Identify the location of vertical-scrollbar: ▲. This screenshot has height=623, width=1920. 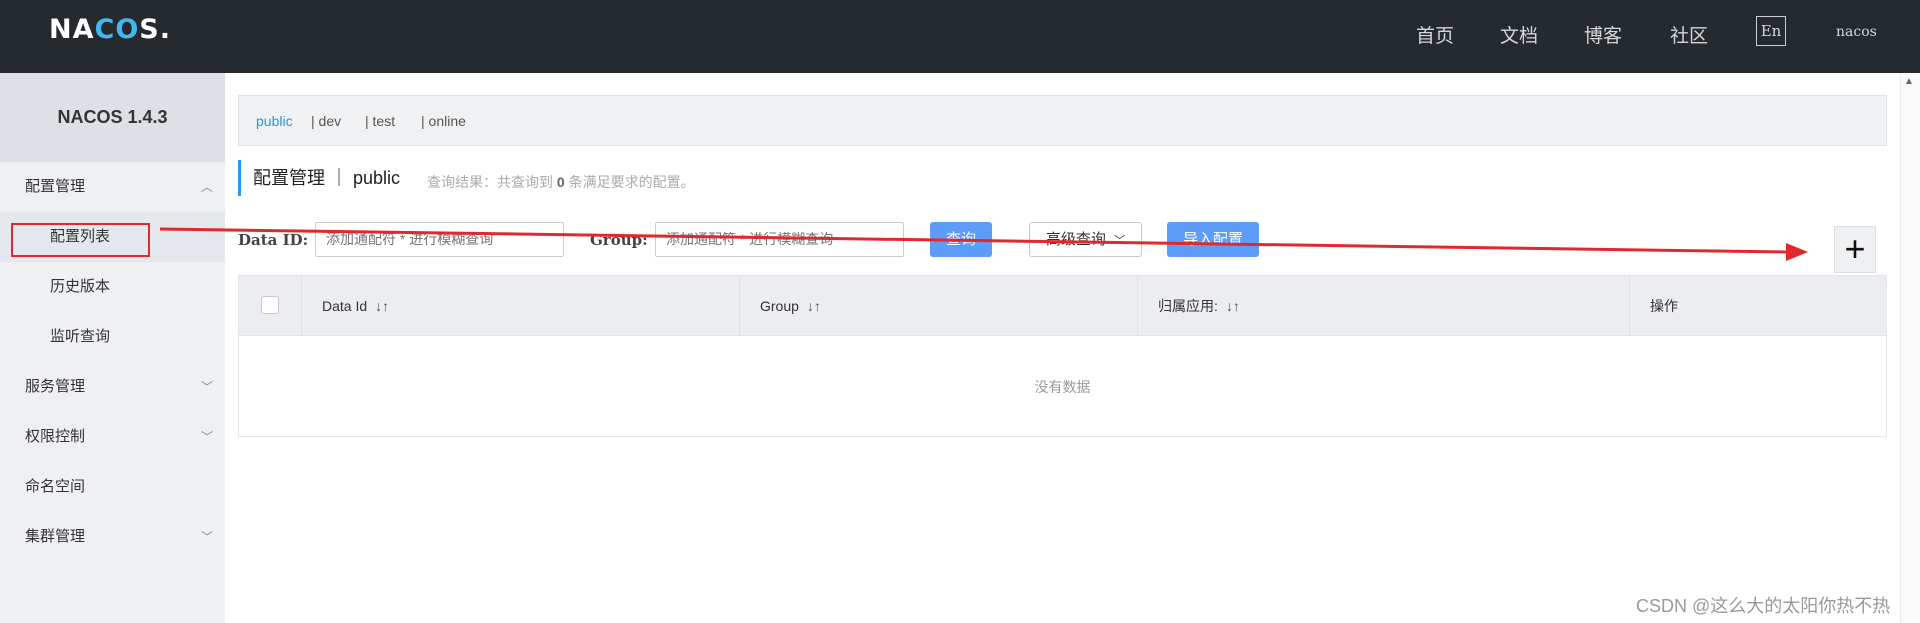
(1910, 348).